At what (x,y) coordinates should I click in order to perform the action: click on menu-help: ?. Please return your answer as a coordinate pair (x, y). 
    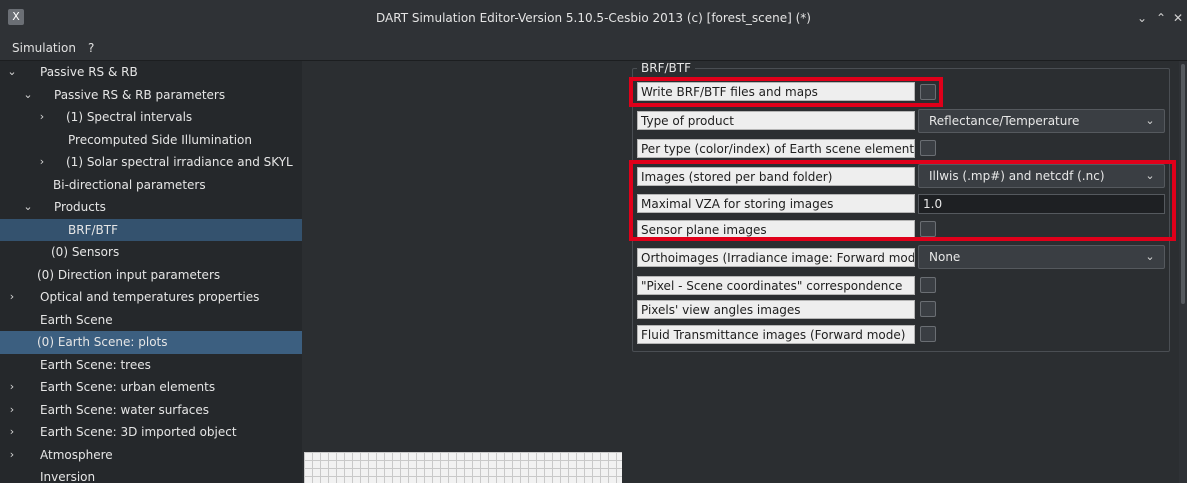
    Looking at the image, I should click on (91, 48).